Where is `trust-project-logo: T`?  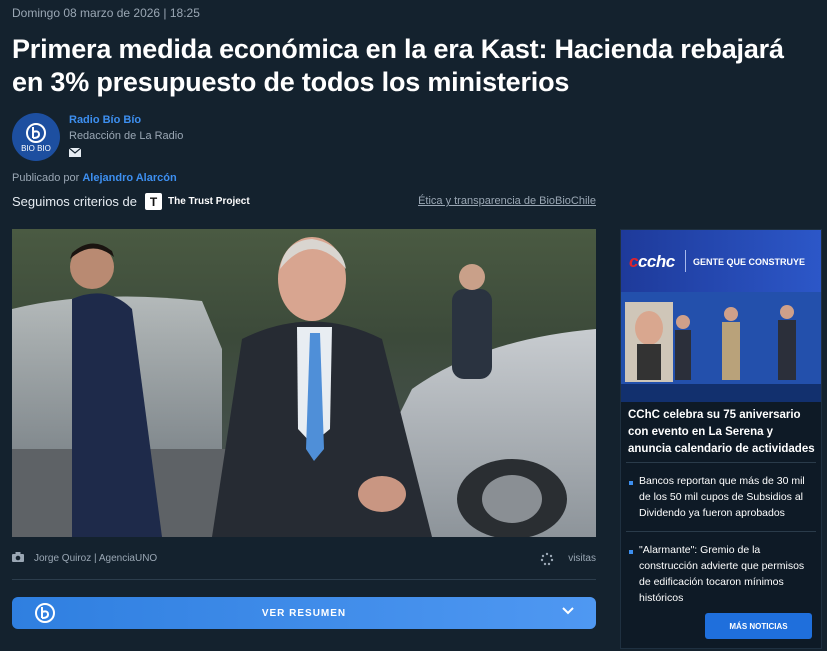 trust-project-logo: T is located at coordinates (153, 201).